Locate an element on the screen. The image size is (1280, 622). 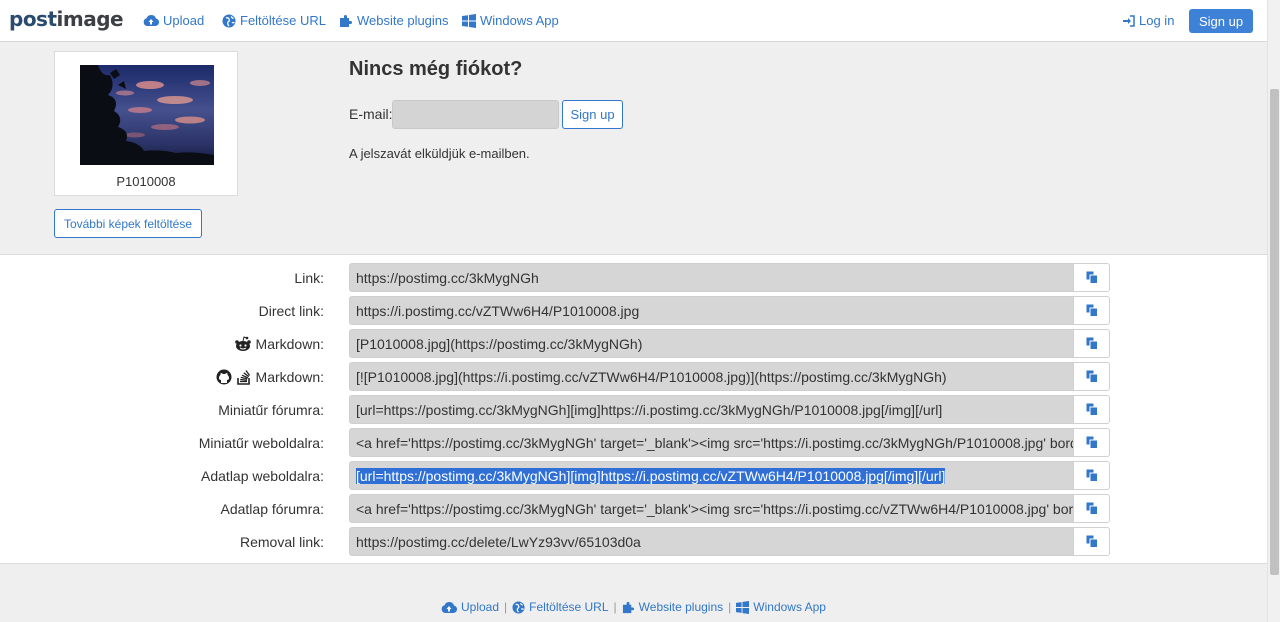
page-scrollbar is located at coordinates (1273, 311).